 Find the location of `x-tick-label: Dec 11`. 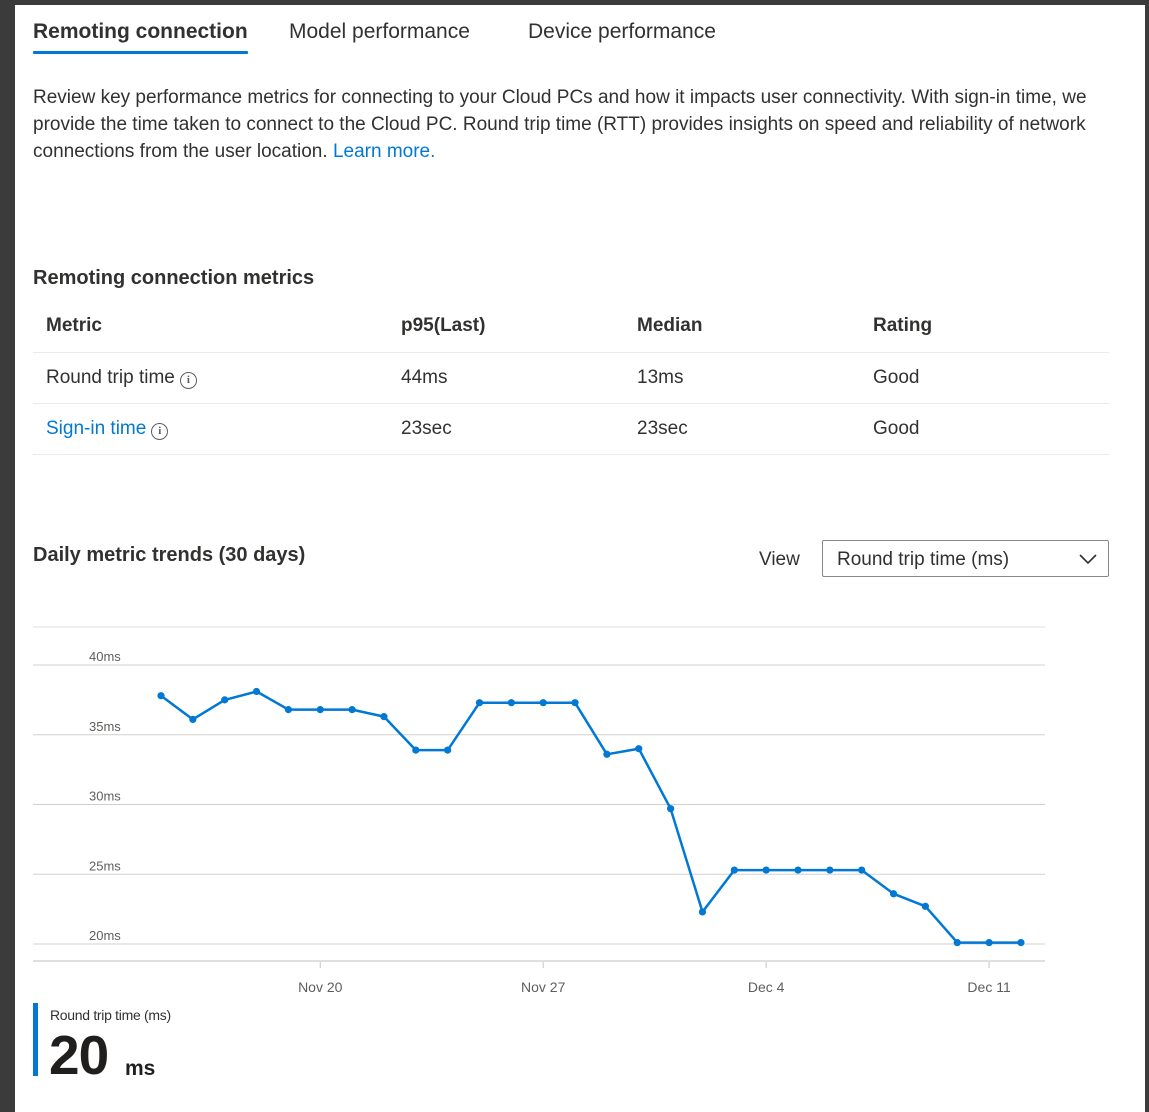

x-tick-label: Dec 11 is located at coordinates (989, 987).